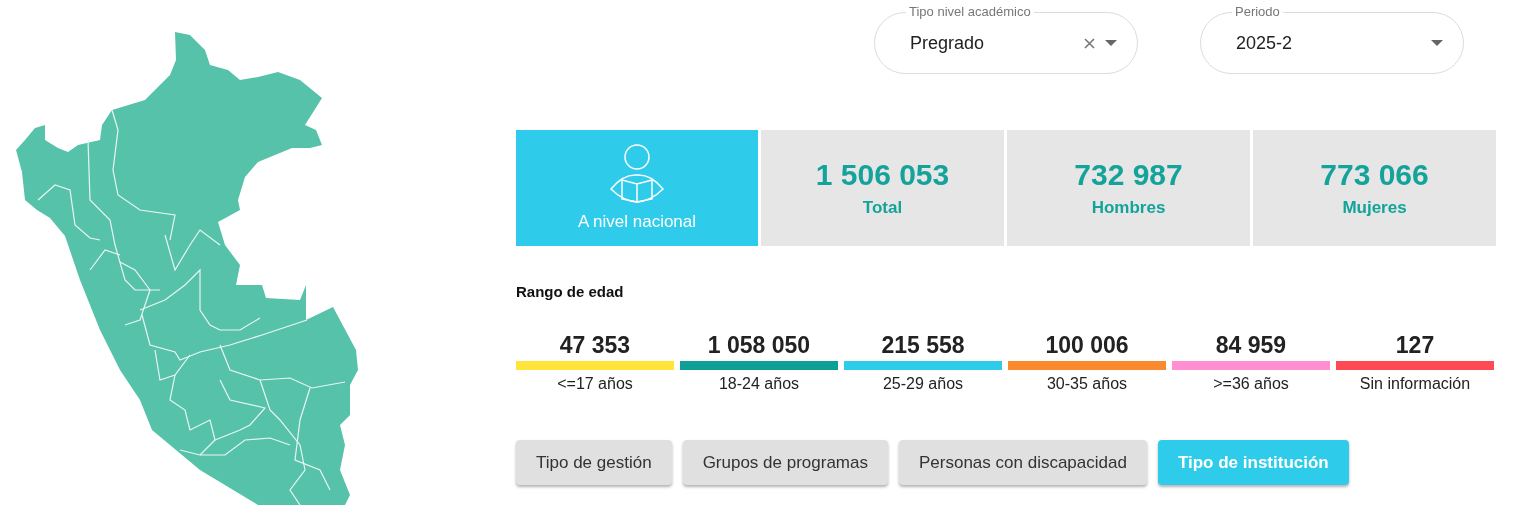  I want to click on scope-label: A nivel nacional, so click(637, 222).